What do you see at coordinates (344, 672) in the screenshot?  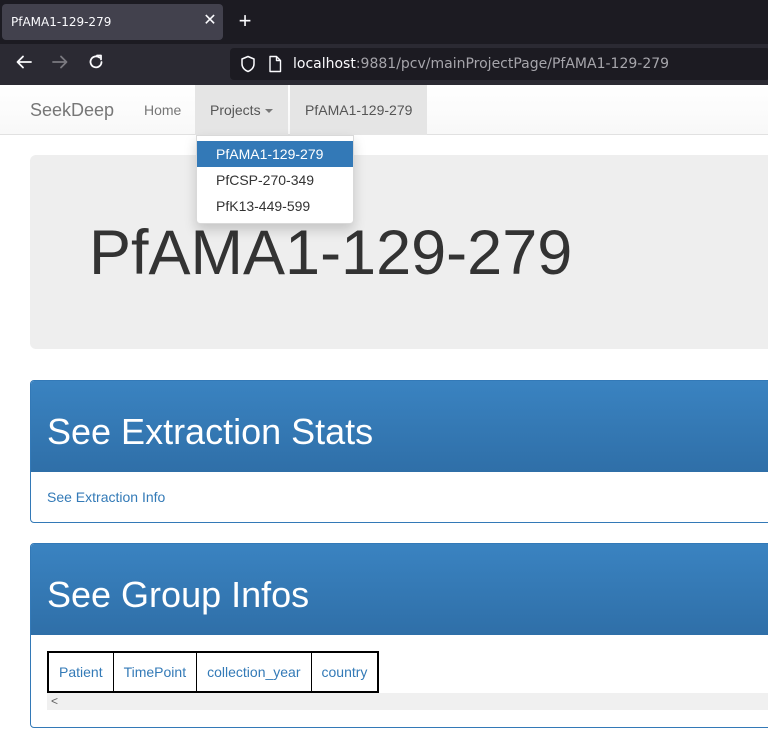 I see `column-header-country: country` at bounding box center [344, 672].